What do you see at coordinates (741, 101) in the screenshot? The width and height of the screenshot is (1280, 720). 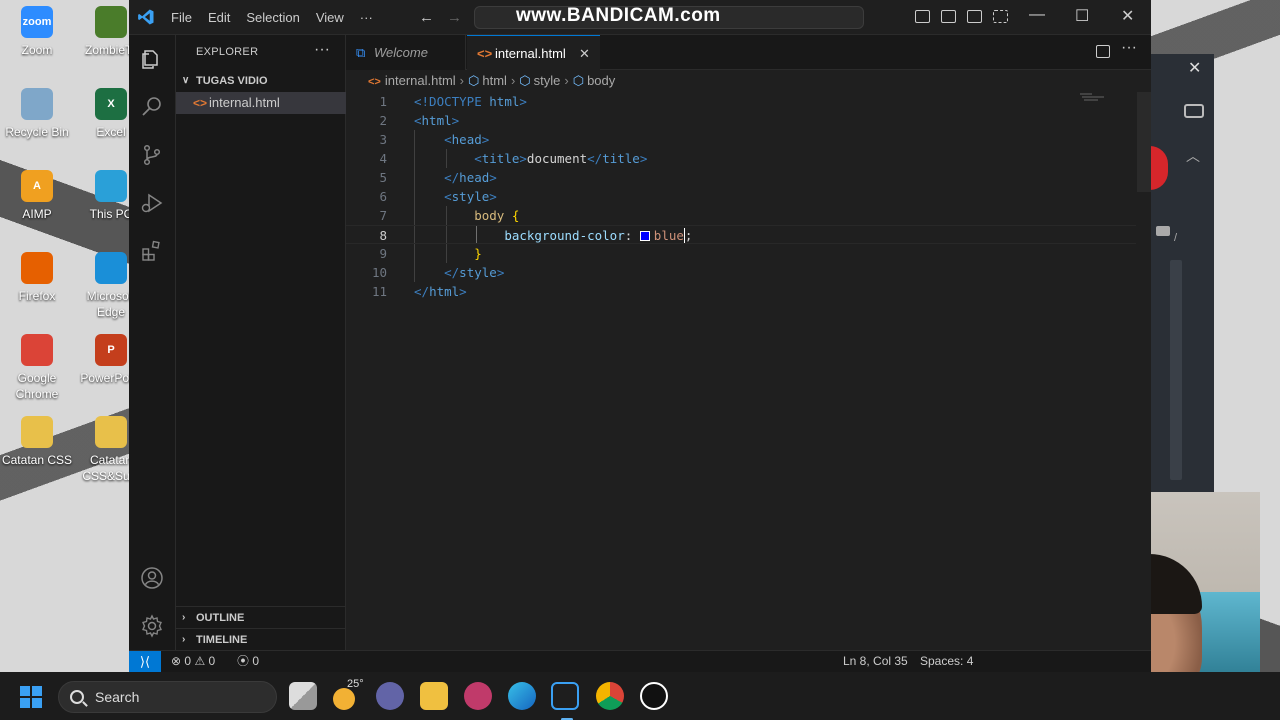 I see `code-line: 1 <!DOCTYPE html>` at bounding box center [741, 101].